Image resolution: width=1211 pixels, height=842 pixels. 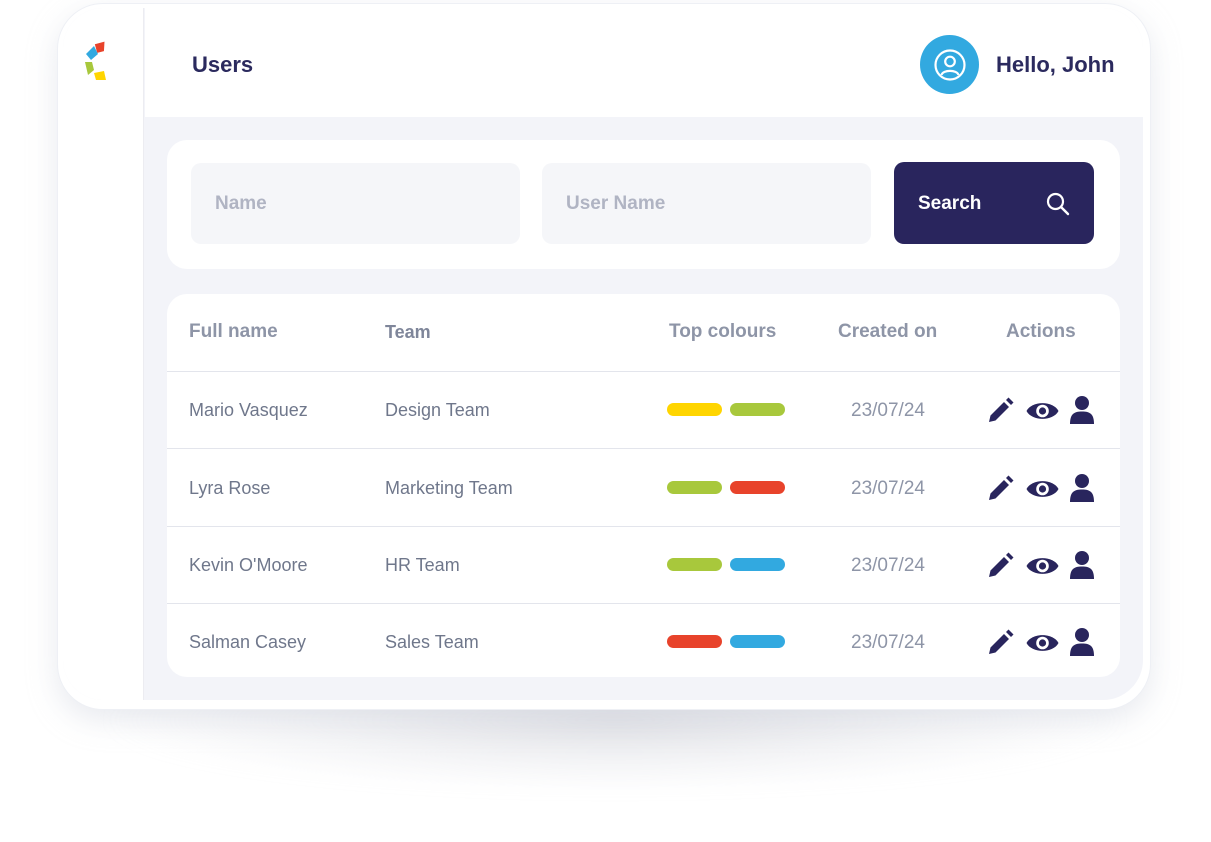 What do you see at coordinates (1058, 204) in the screenshot?
I see `search-icon` at bounding box center [1058, 204].